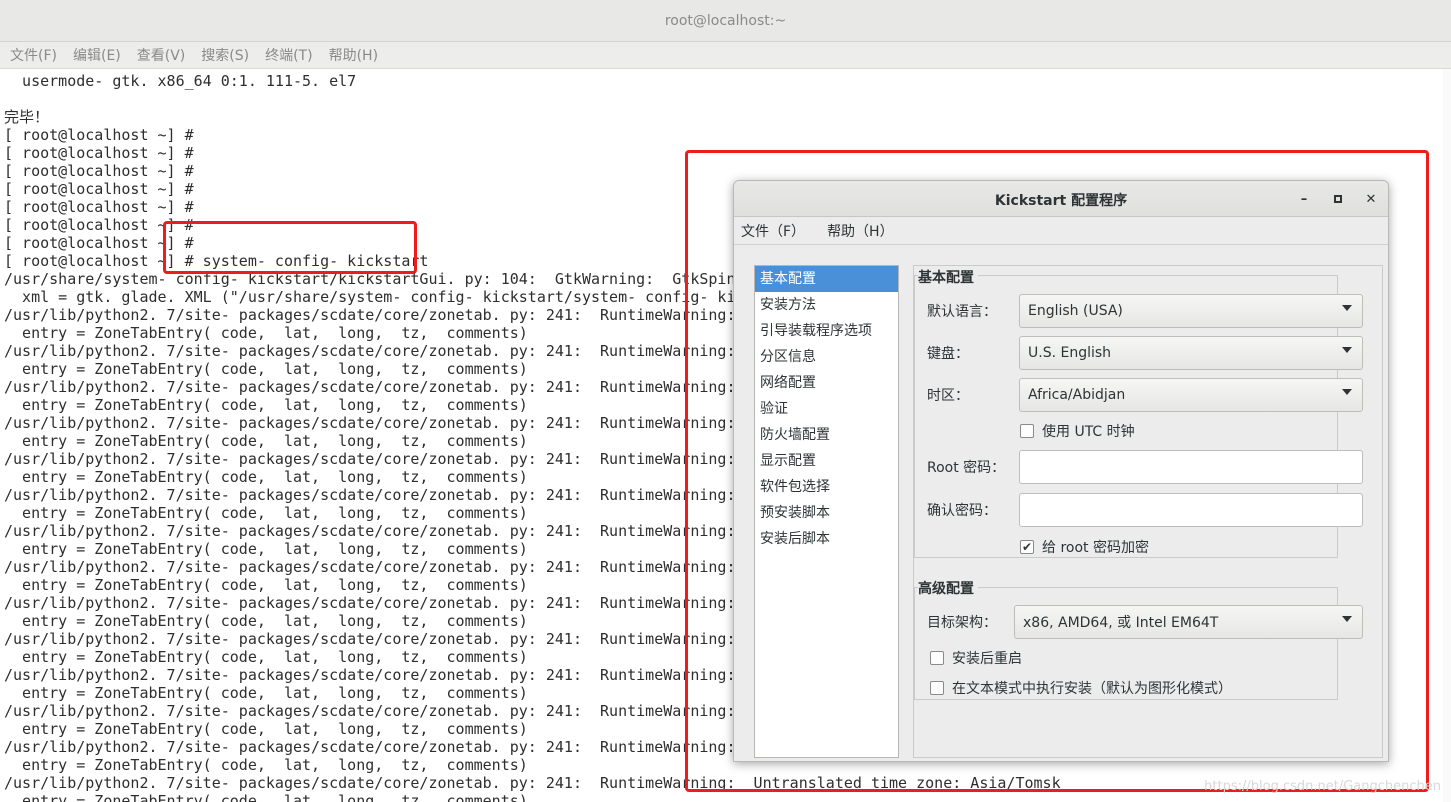  I want to click on dialog-menu-help: 帮助（H）, so click(860, 231).